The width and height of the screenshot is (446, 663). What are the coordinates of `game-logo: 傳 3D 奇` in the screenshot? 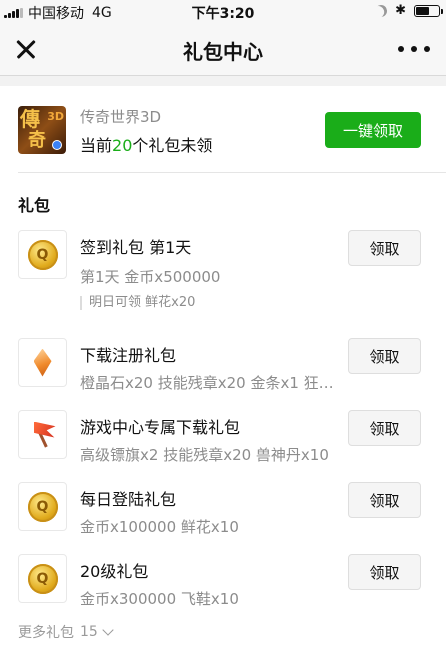 It's located at (42, 130).